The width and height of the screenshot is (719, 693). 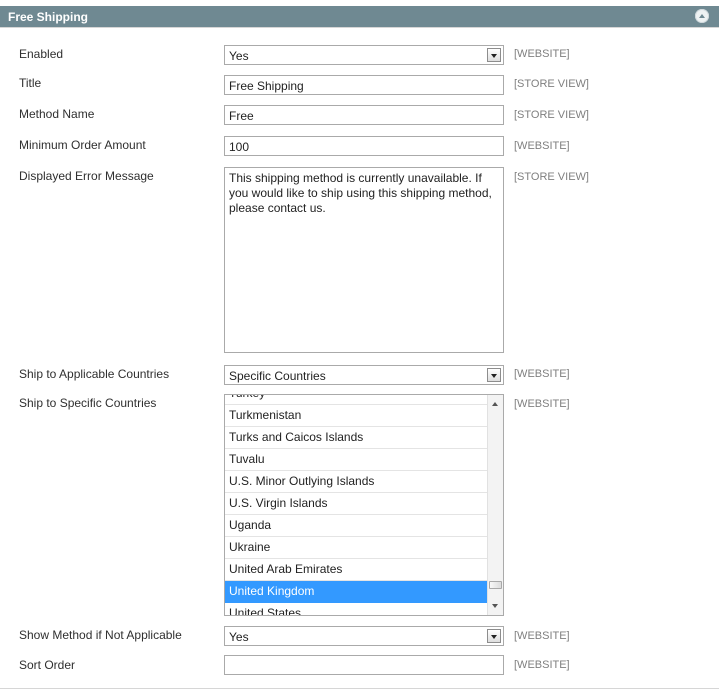 What do you see at coordinates (495, 505) in the screenshot?
I see `country-list-scrollbar` at bounding box center [495, 505].